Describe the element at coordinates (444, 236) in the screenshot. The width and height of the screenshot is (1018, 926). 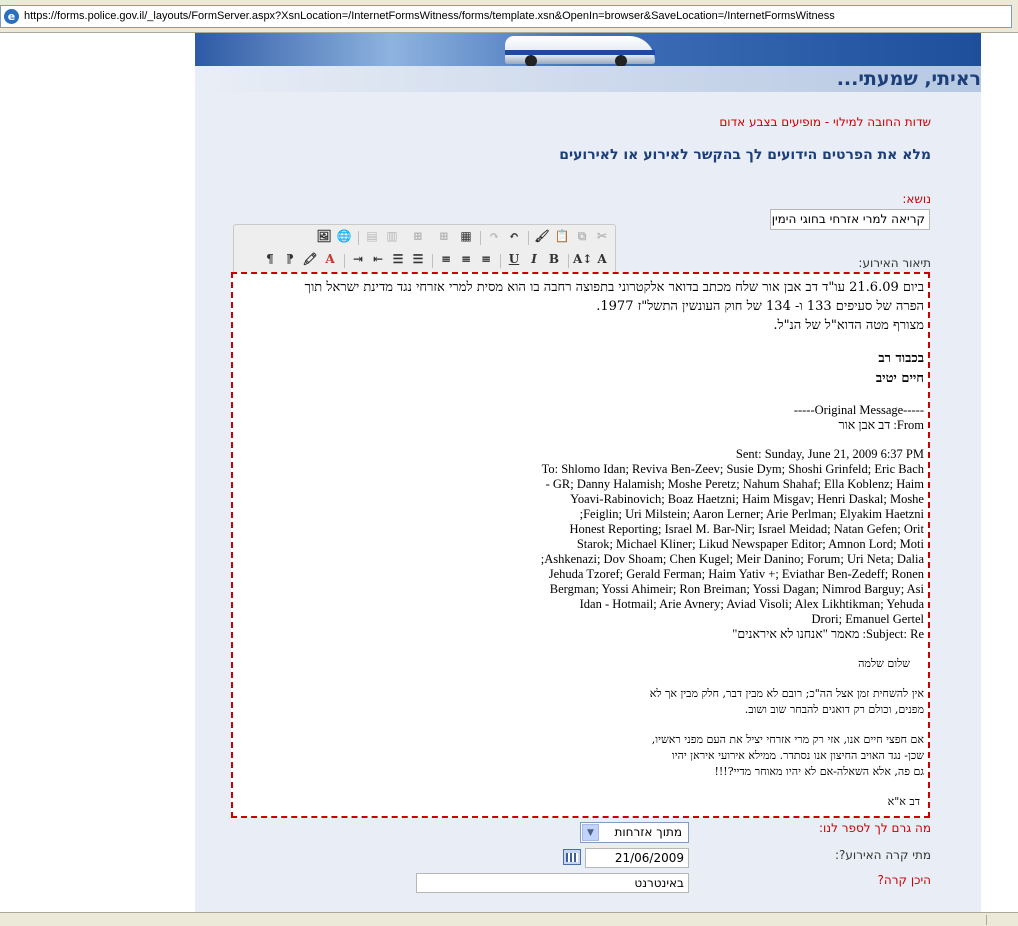
I see `insert-row-icon: ⊞` at that location.